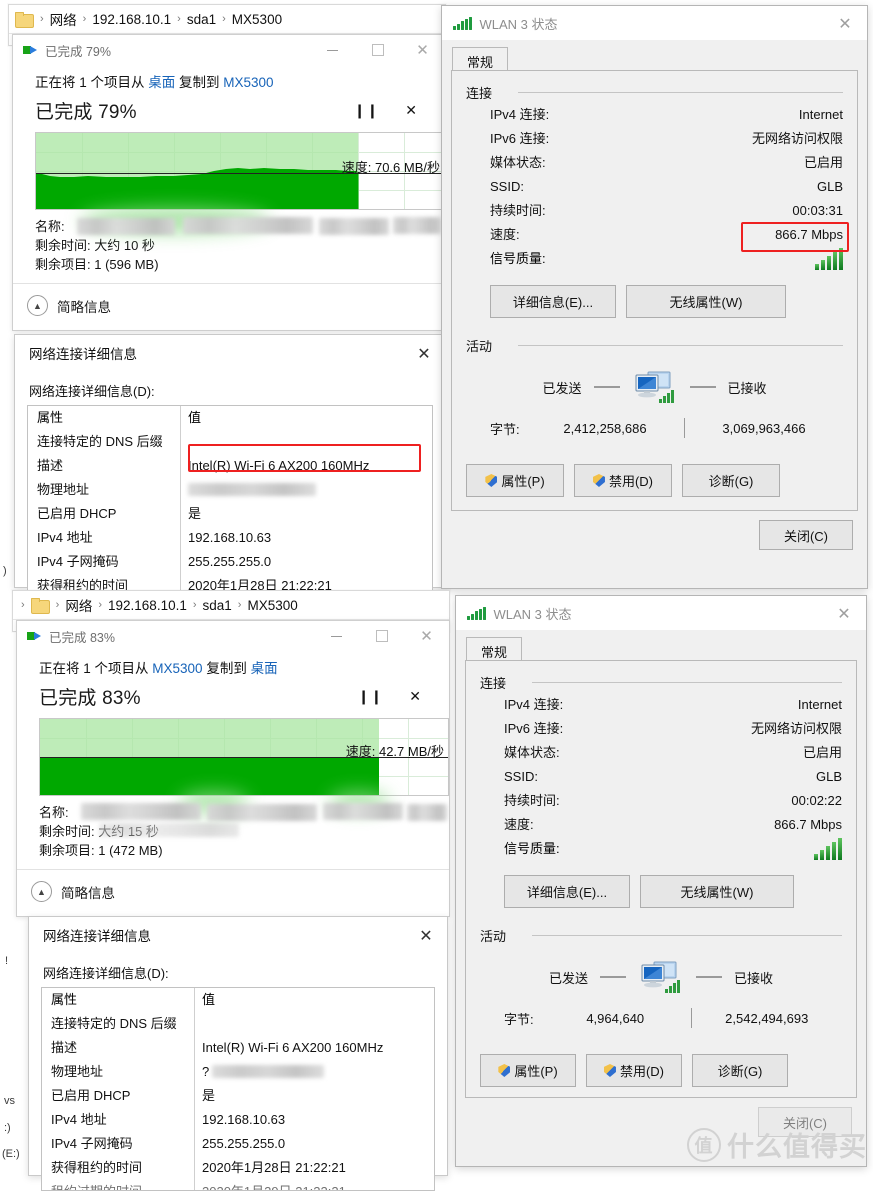  Describe the element at coordinates (491, 480) in the screenshot. I see `shield-icon` at that location.